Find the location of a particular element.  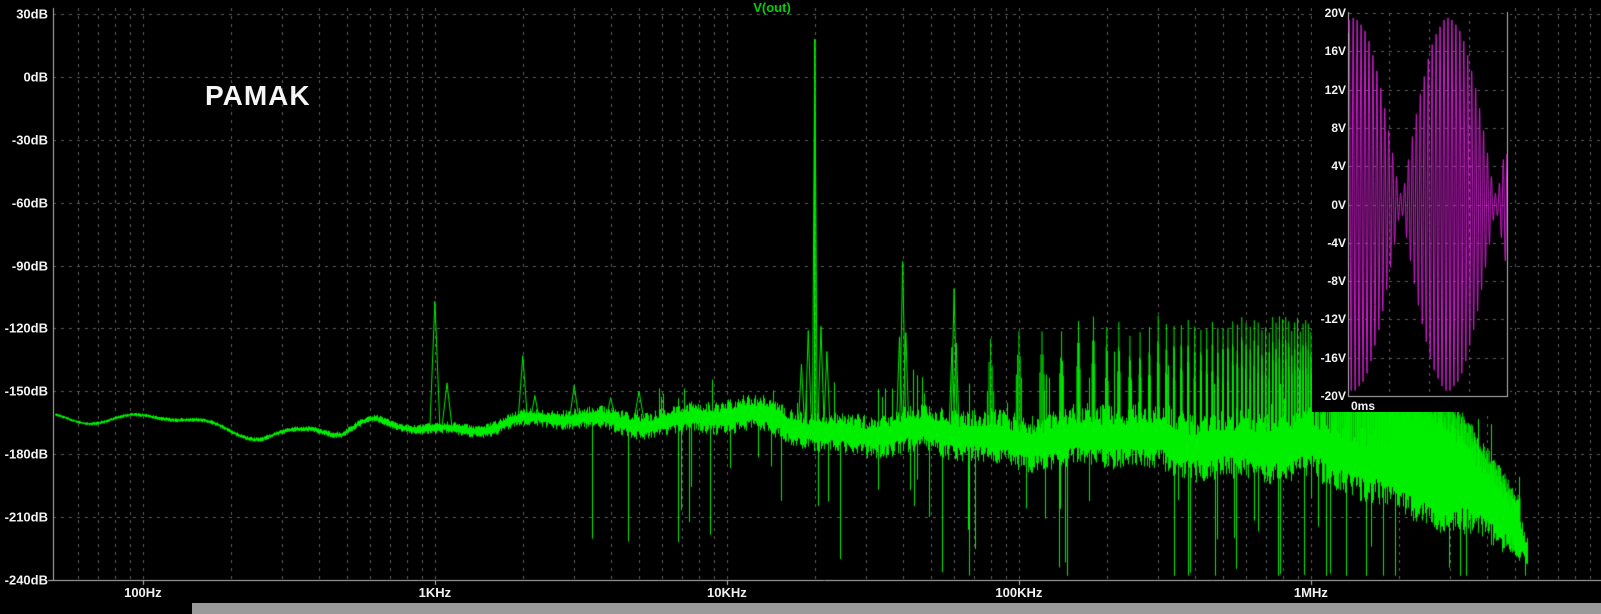

fft-y-tick-label: -30dB is located at coordinates (29, 140).